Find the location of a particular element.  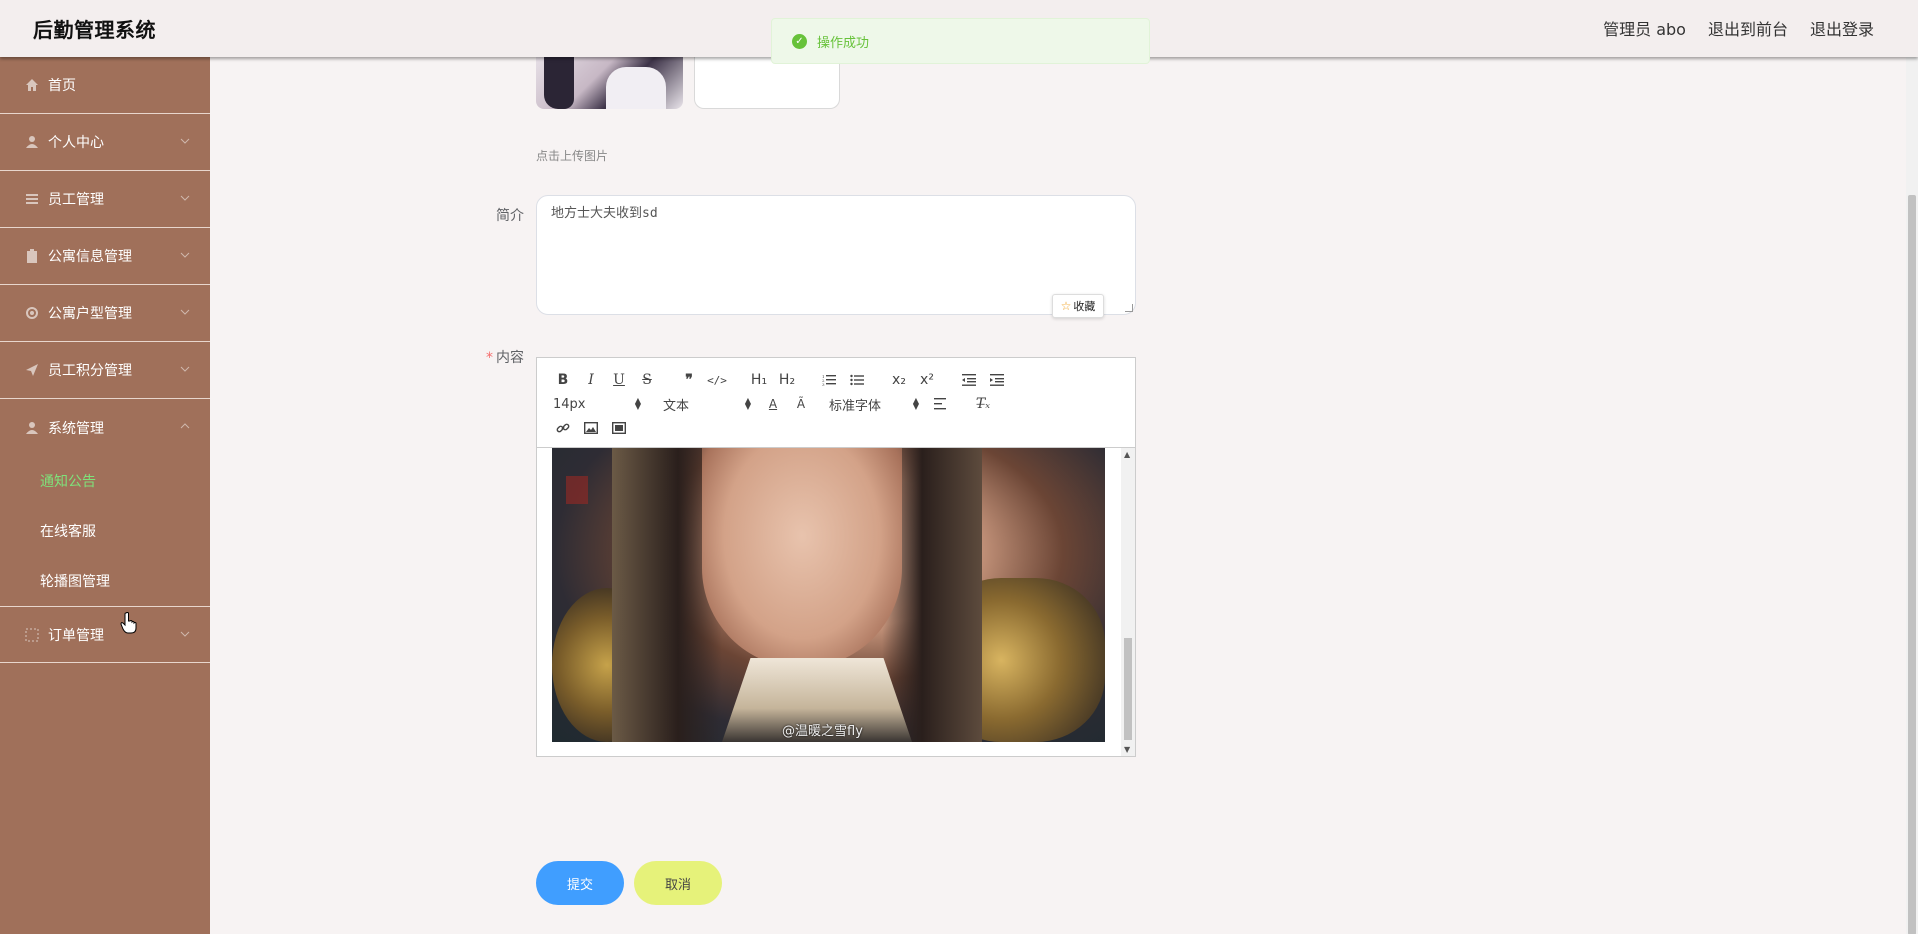

thumbnail-hair-shape is located at coordinates (559, 83).